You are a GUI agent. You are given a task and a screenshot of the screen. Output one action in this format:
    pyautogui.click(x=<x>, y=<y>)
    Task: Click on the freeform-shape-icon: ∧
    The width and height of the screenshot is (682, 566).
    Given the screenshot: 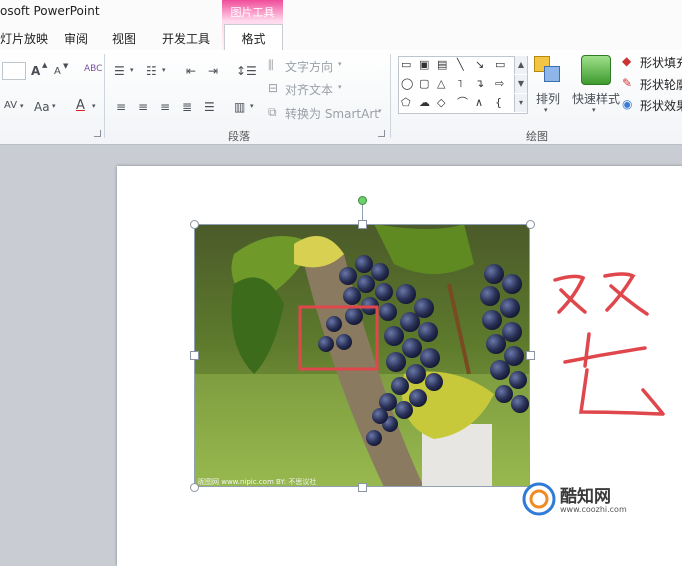 What is the action you would take?
    pyautogui.click(x=479, y=103)
    